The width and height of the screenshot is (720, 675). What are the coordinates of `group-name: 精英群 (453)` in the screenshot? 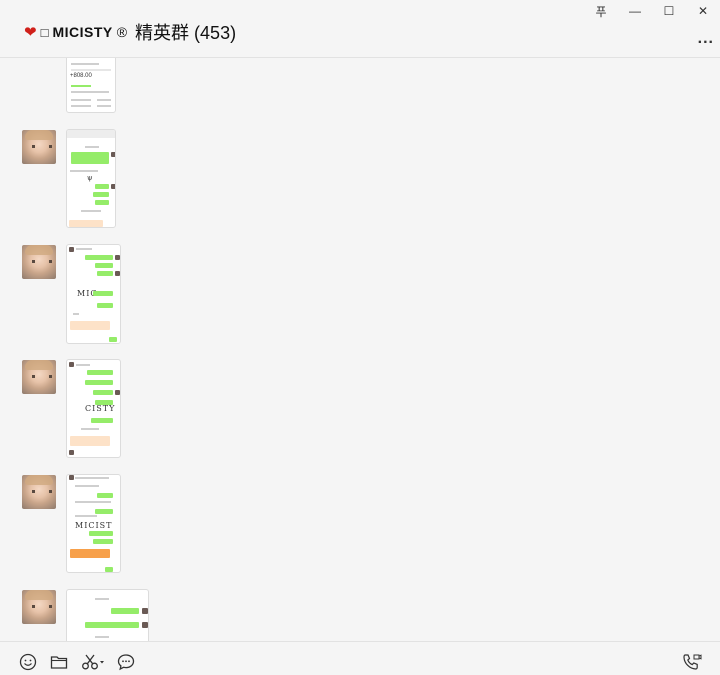 It's located at (186, 33).